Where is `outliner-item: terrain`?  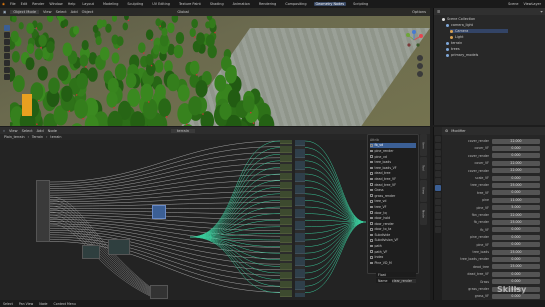
outliner-item: terrain is located at coordinates (454, 43).